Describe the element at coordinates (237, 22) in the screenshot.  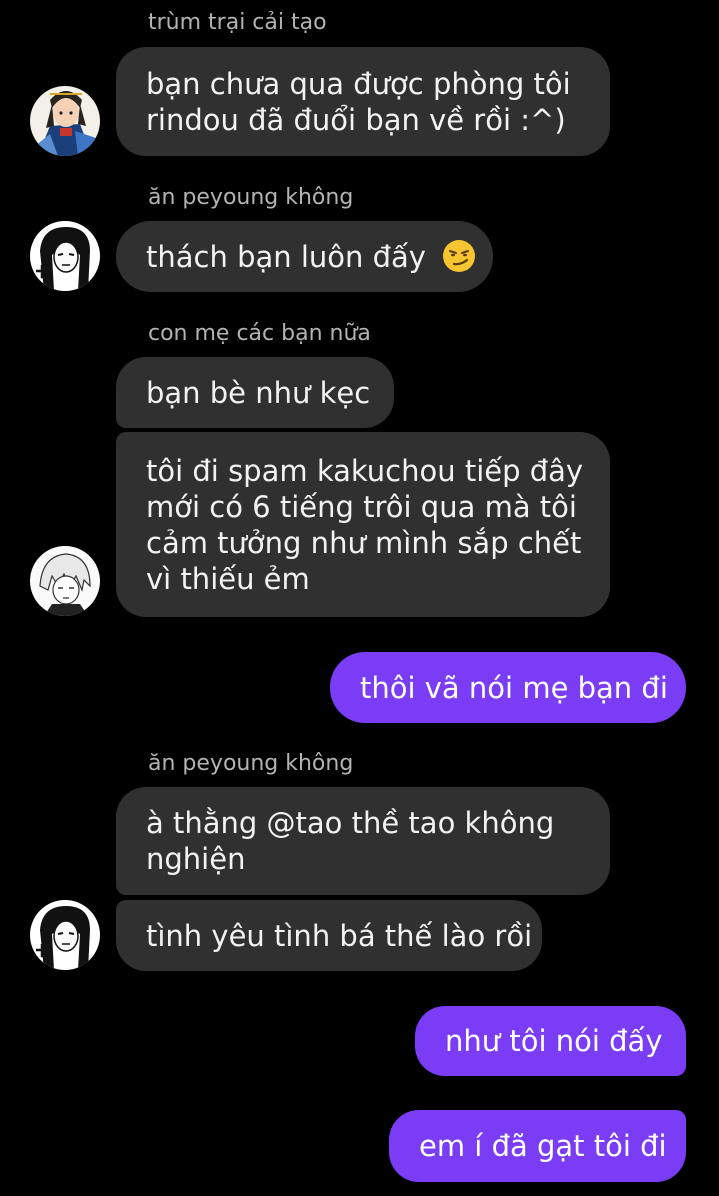
I see `sender-name: trùm trại cải tạo` at that location.